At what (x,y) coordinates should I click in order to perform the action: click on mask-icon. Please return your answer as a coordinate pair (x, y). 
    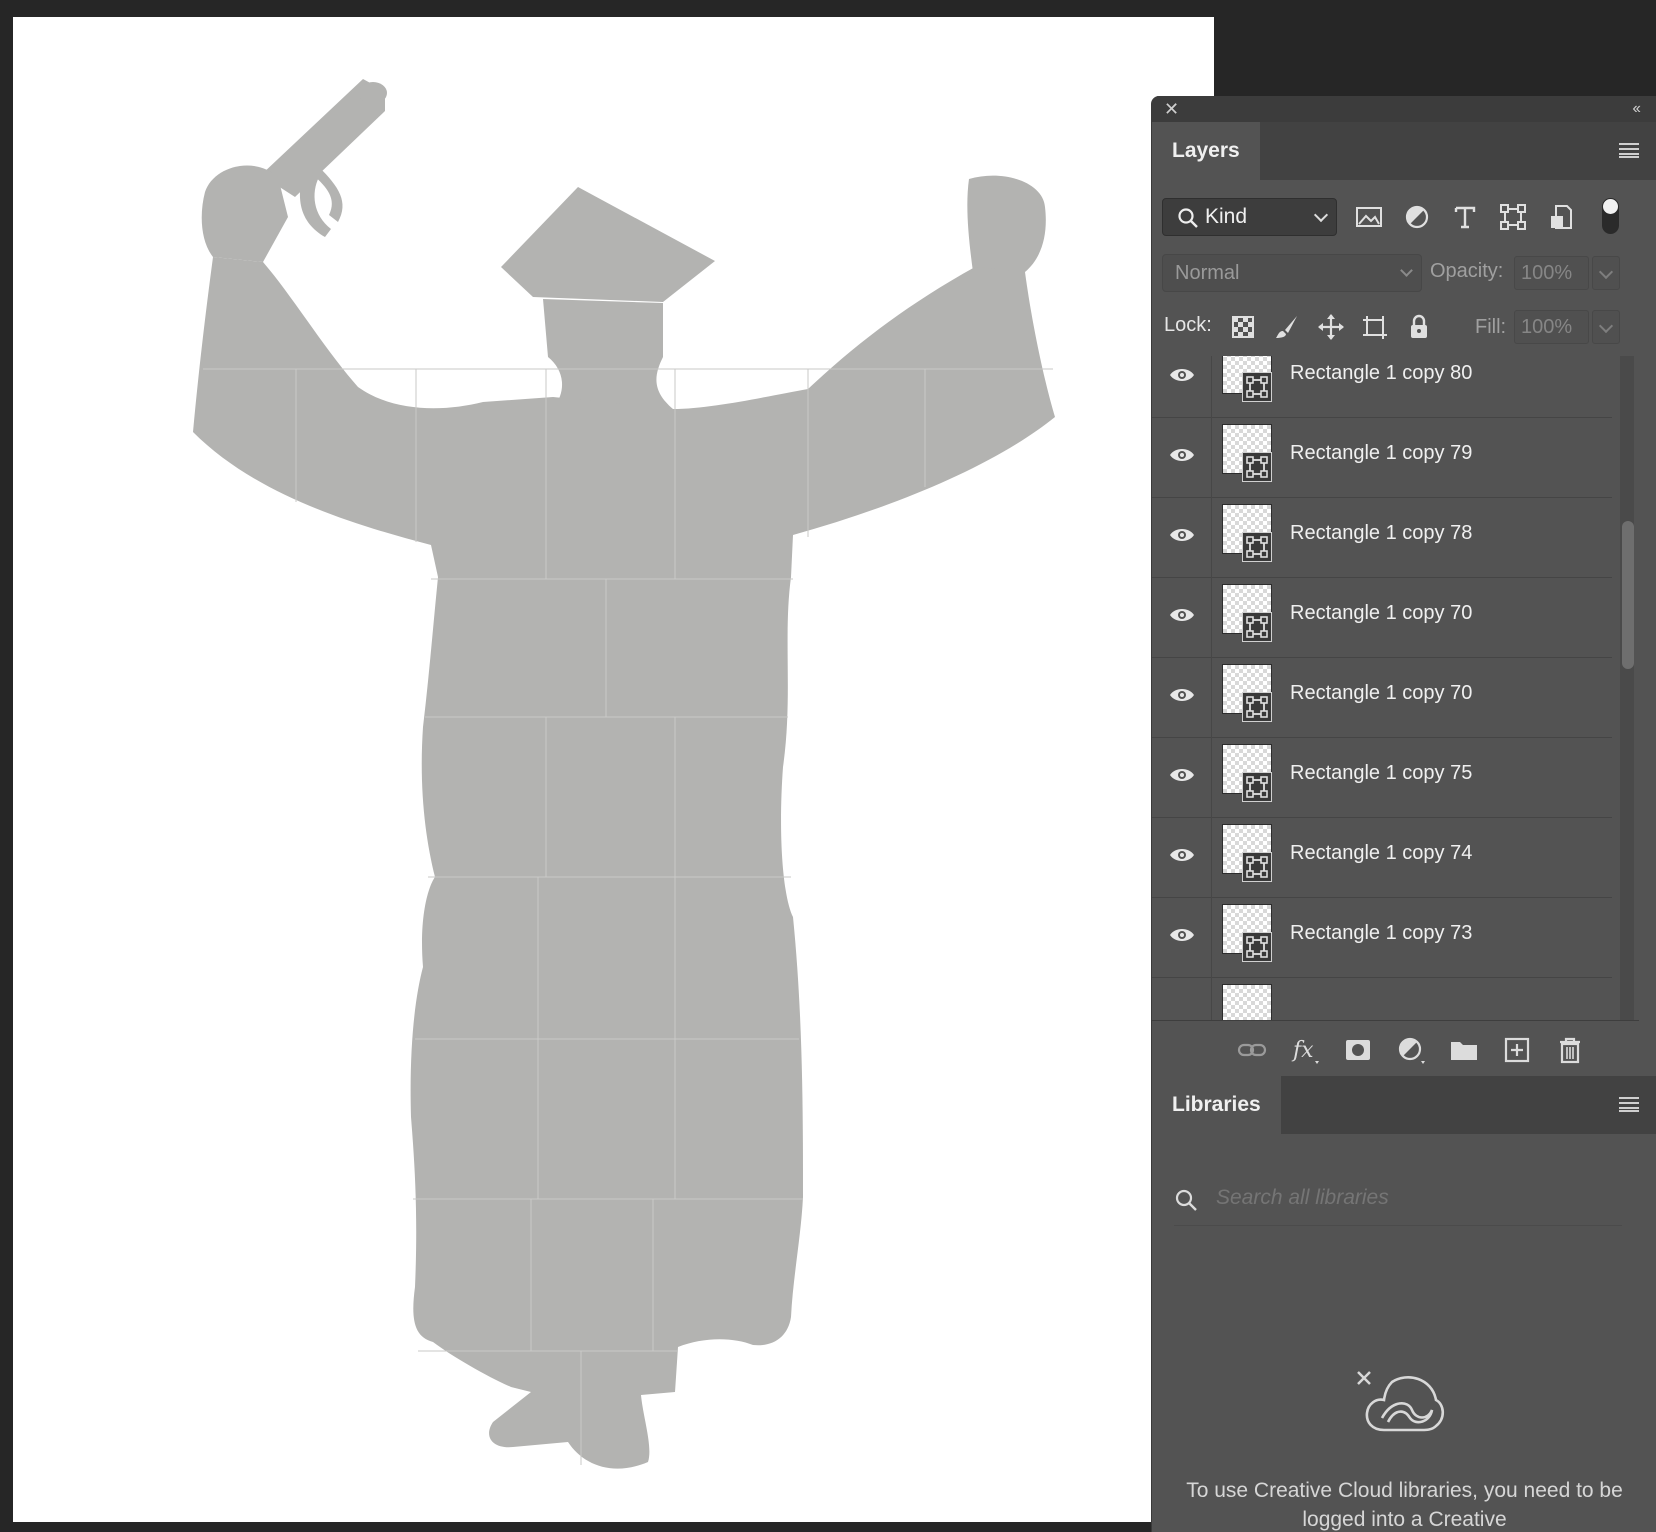
    Looking at the image, I should click on (1358, 1050).